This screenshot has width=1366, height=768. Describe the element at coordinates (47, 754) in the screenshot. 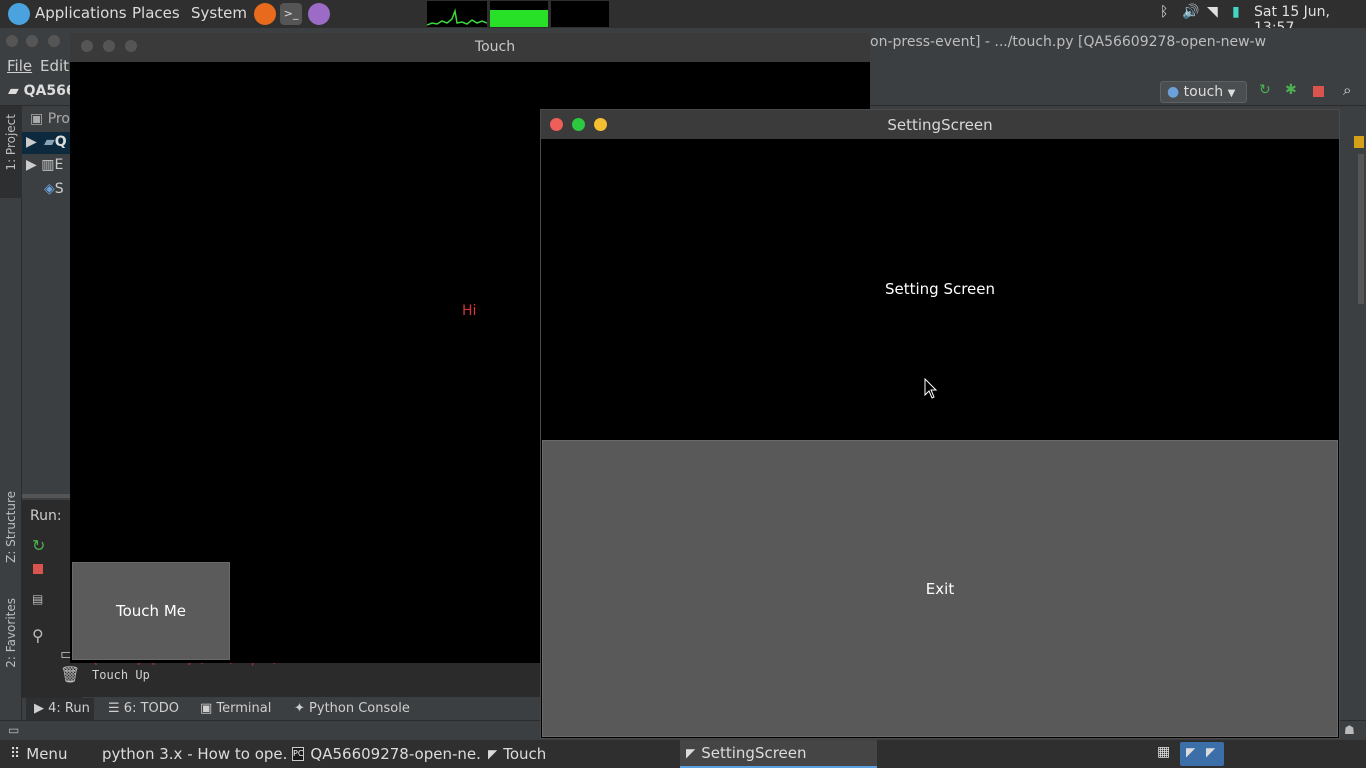

I see `menu-label: Menu` at that location.